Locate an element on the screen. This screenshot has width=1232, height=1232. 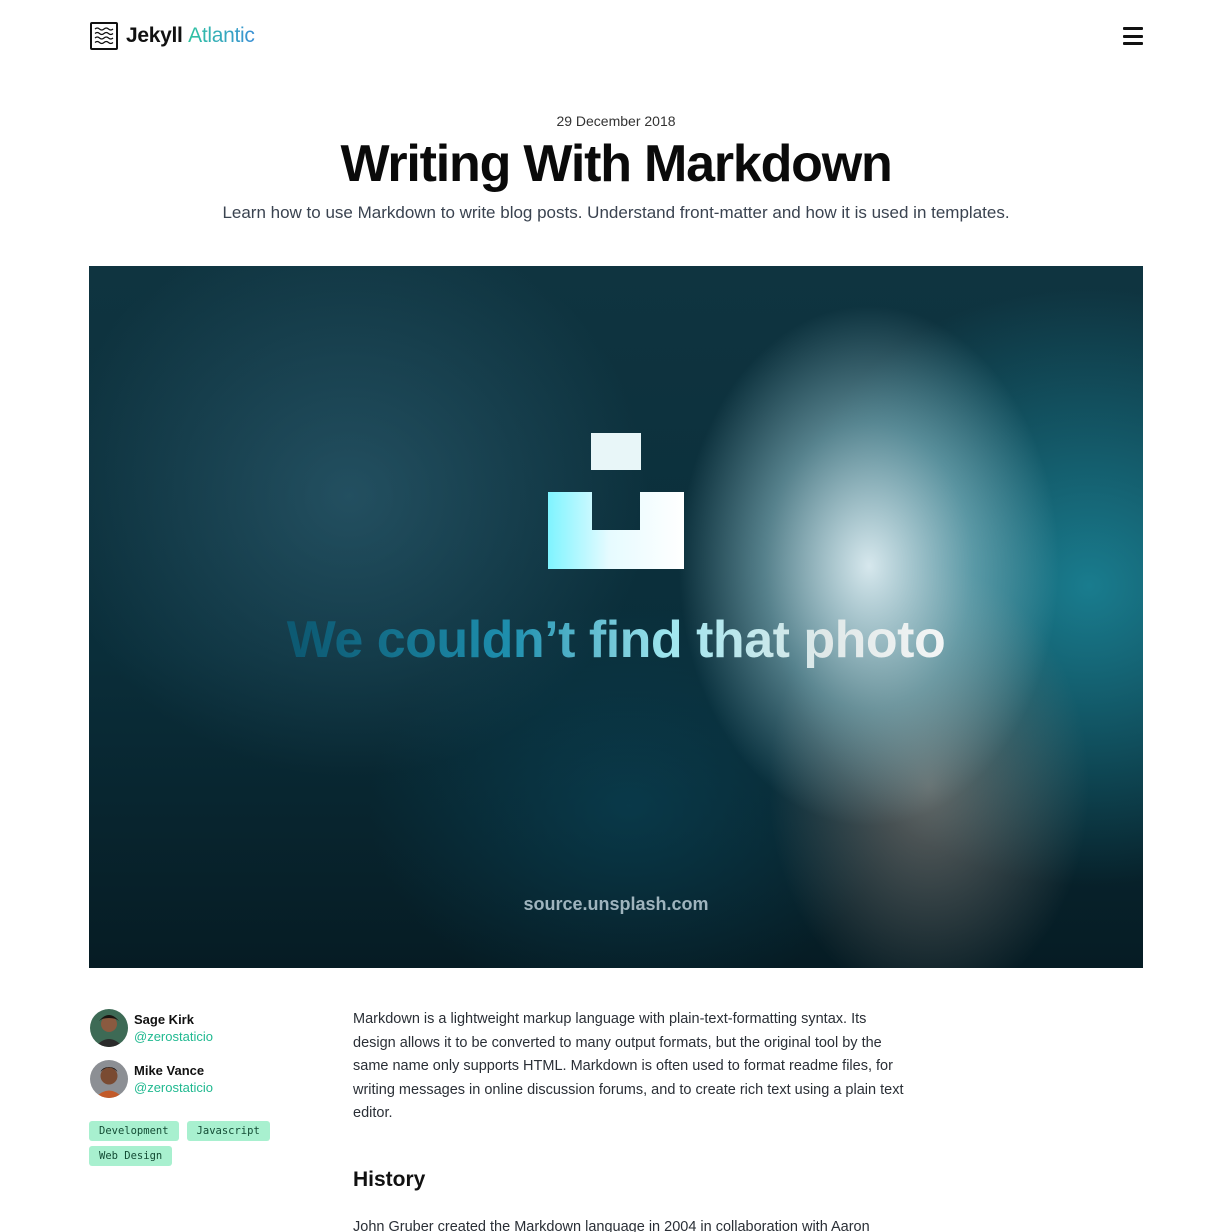
hero-source-label: source.unsplash.com is located at coordinates (616, 904).